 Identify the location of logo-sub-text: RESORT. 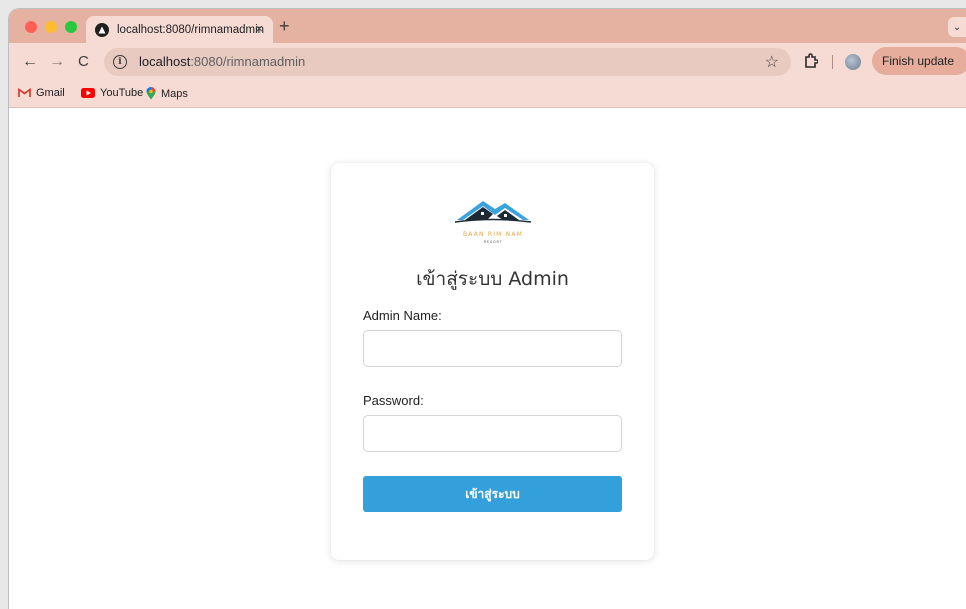
(493, 242).